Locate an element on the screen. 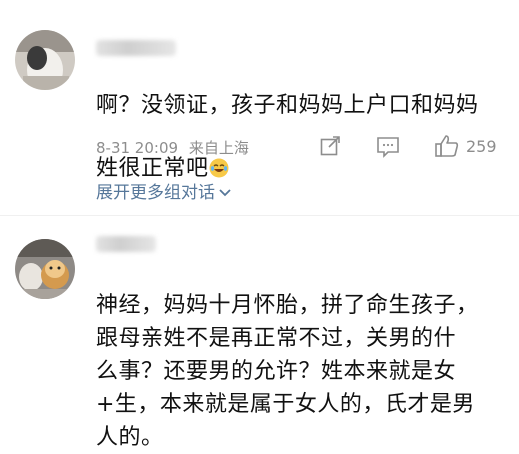 This screenshot has height=454, width=519. share-button is located at coordinates (331, 146).